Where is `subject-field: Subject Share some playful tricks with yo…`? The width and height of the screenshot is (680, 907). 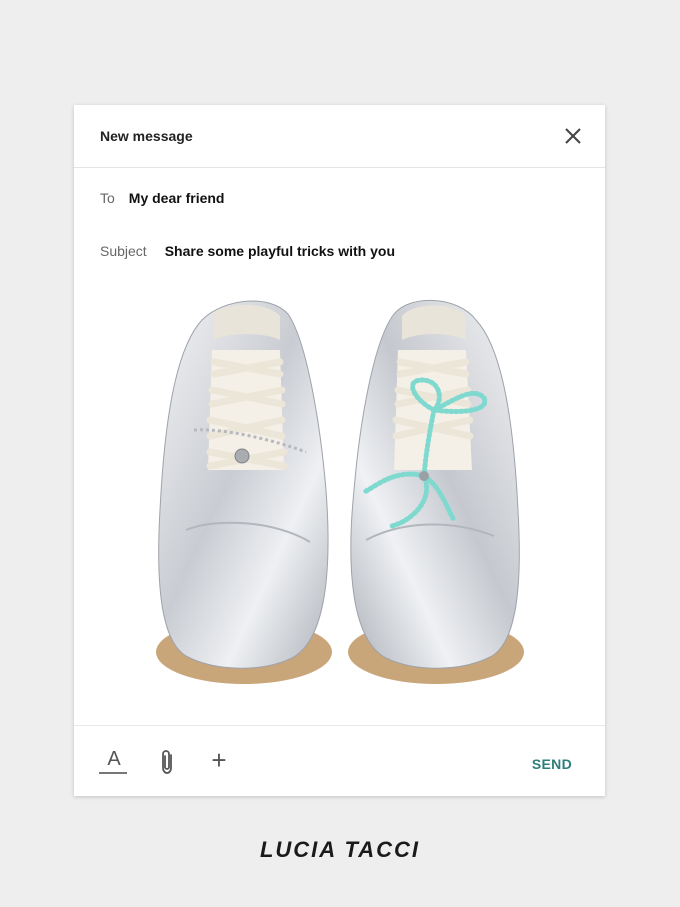 subject-field: Subject Share some playful tricks with yo… is located at coordinates (247, 251).